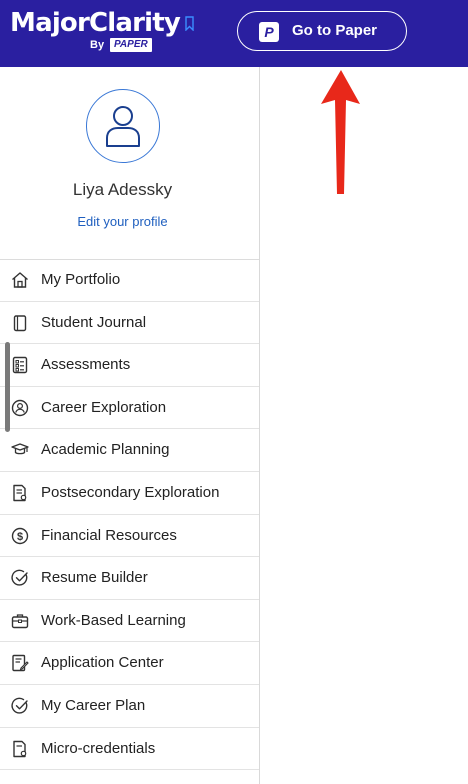  Describe the element at coordinates (20, 365) in the screenshot. I see `checklist-icon` at that location.